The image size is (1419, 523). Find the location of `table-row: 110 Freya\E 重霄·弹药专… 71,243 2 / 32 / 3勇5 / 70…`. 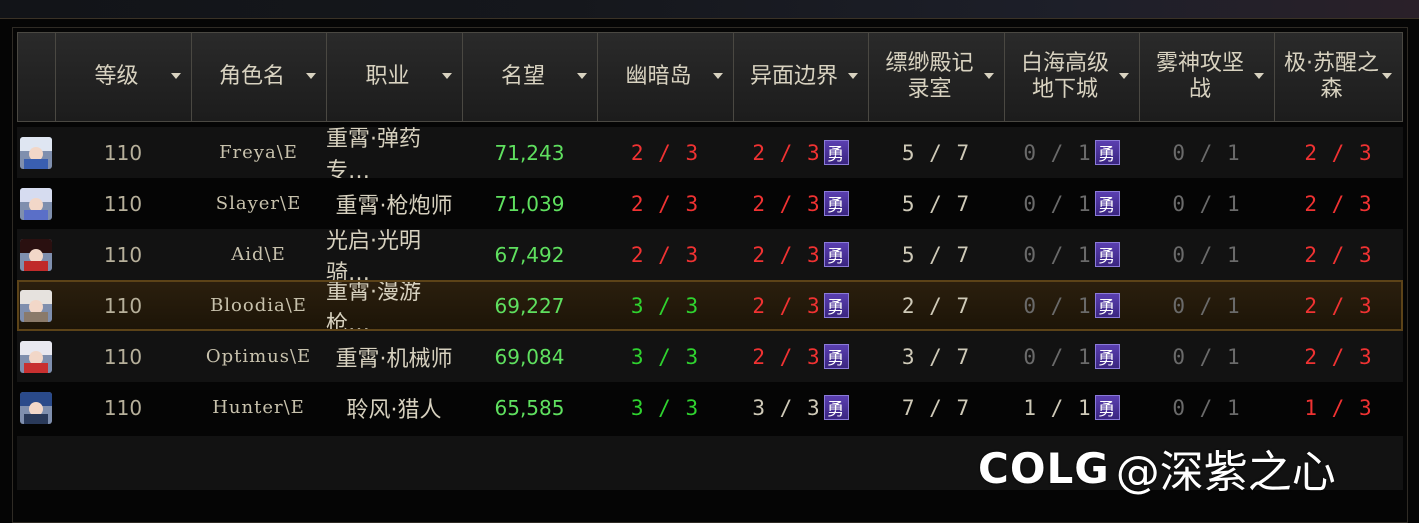

table-row: 110 Freya\E 重霄·弹药专… 71,243 2 / 32 / 3勇5 / 70… is located at coordinates (710, 155).